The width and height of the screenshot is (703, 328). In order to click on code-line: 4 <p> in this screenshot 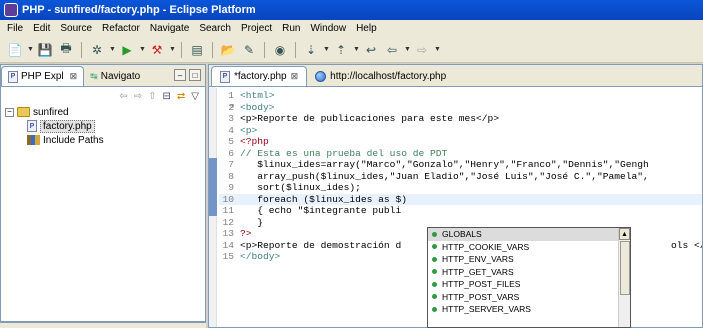, I will do `click(238, 131)`.